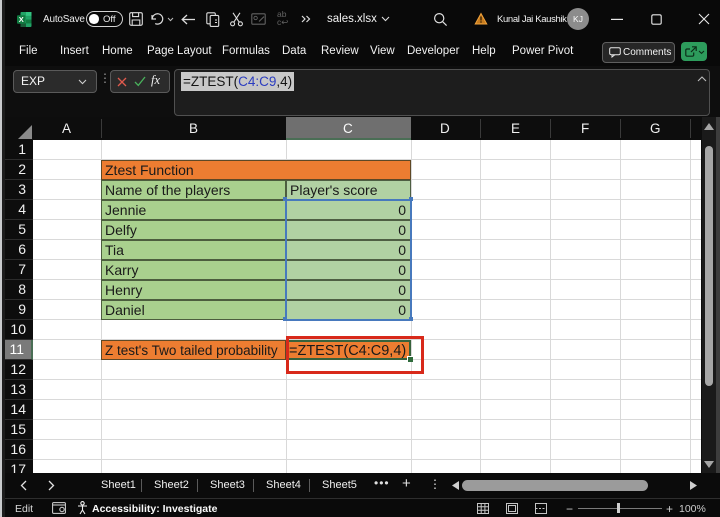 This screenshot has height=517, width=720. I want to click on svg-text: X, so click(21, 19).